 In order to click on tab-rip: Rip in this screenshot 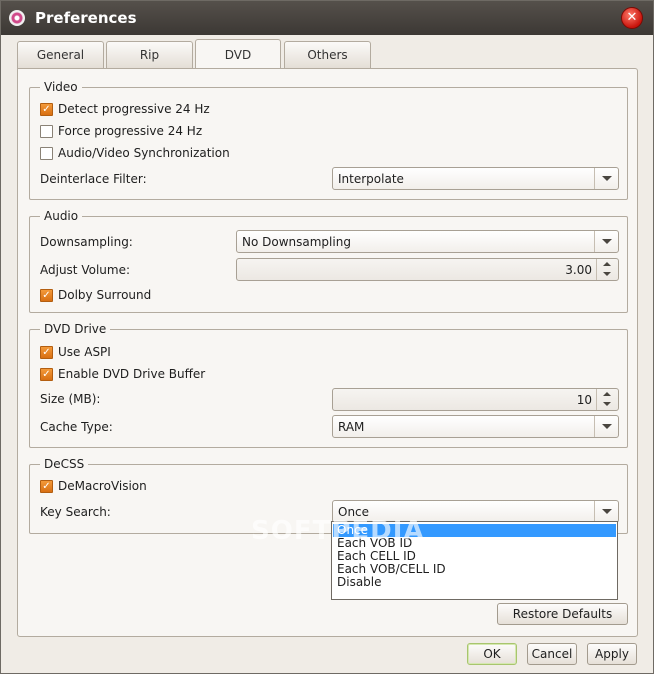, I will do `click(149, 54)`.